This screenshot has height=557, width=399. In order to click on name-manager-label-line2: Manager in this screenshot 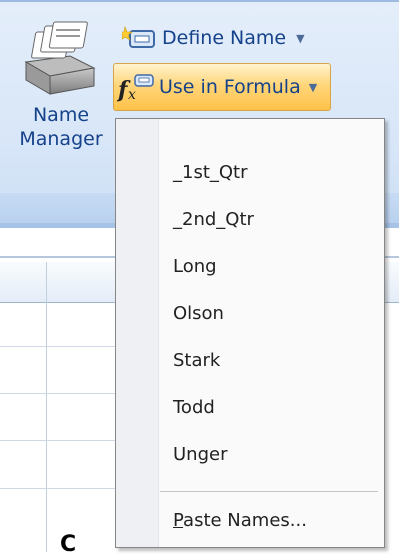, I will do `click(61, 139)`.